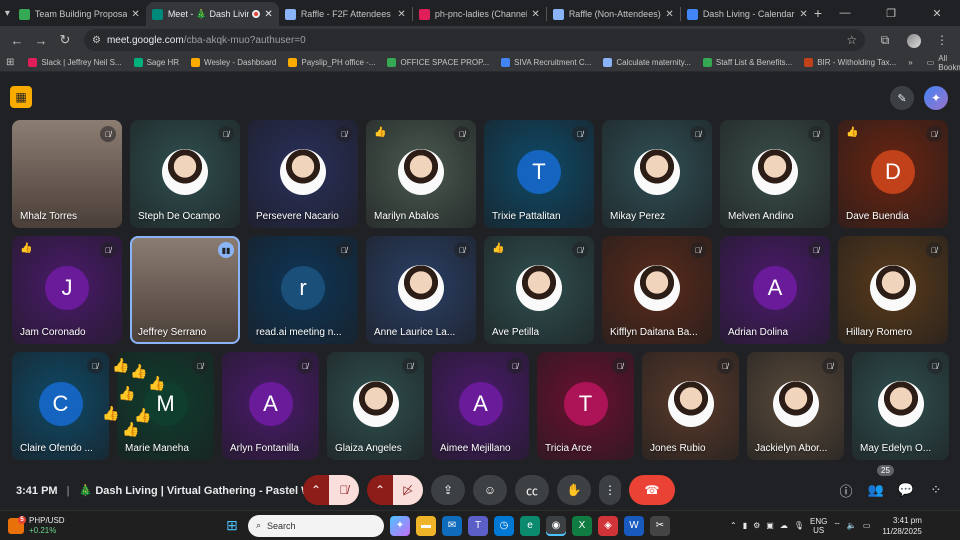 The image size is (960, 540). What do you see at coordinates (480, 406) in the screenshot?
I see `participant-tile: A 🎙̸ Aimee Mejillano` at bounding box center [480, 406].